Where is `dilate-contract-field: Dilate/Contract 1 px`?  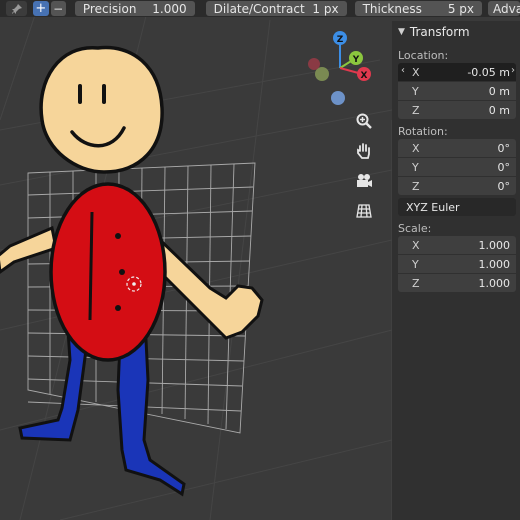
dilate-contract-field: Dilate/Contract 1 px is located at coordinates (276, 8).